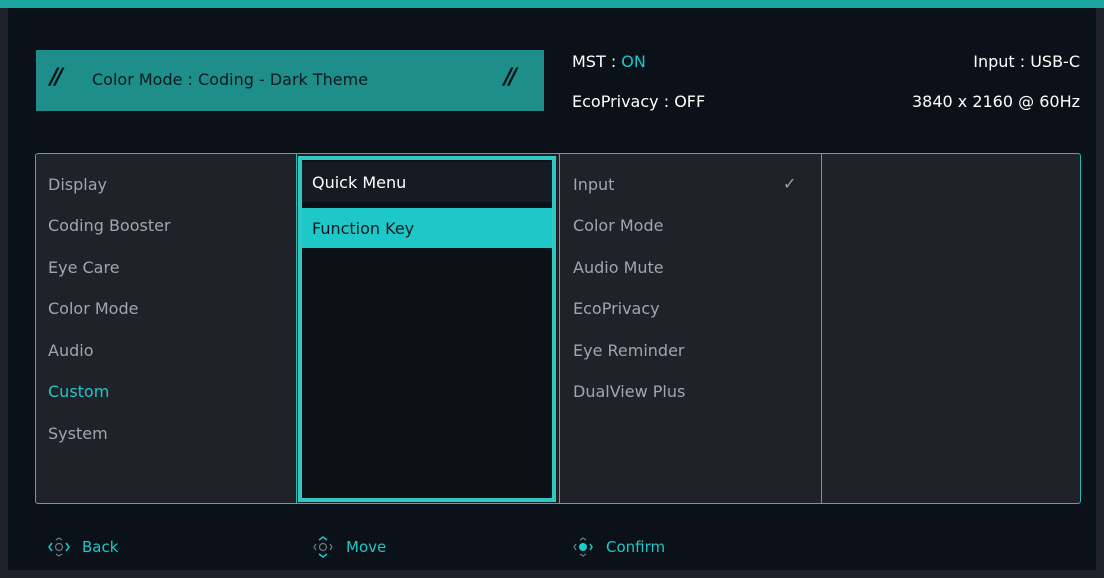  Describe the element at coordinates (78, 391) in the screenshot. I see `category-custom: Custom` at that location.